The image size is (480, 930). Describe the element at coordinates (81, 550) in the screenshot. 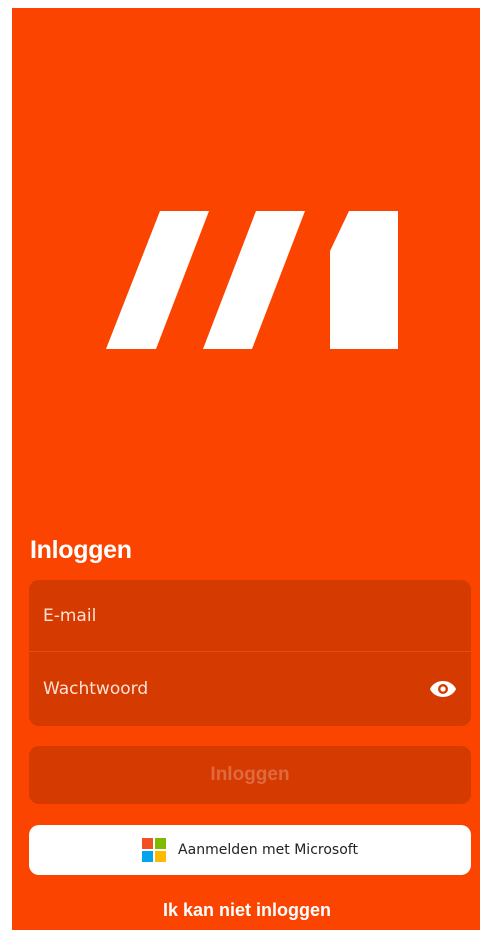

I see `login-title: Inloggen` at that location.